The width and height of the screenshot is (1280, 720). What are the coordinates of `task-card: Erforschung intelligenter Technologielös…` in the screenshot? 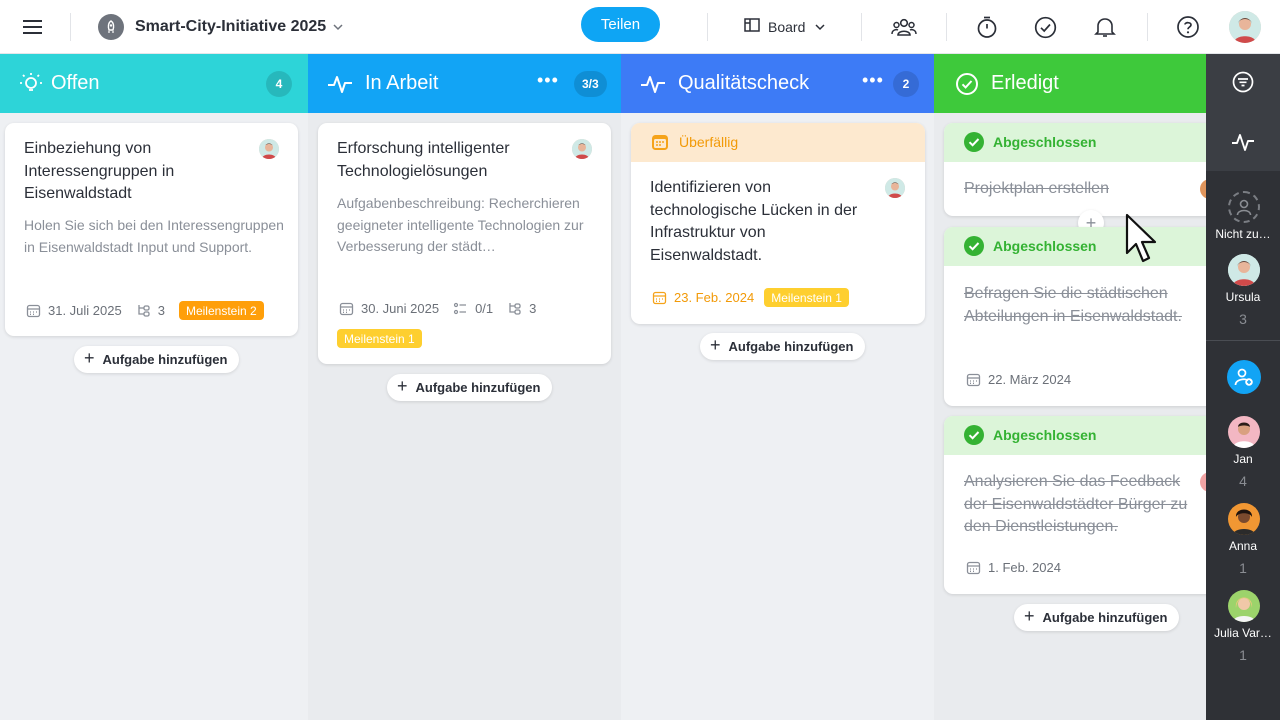 It's located at (464, 243).